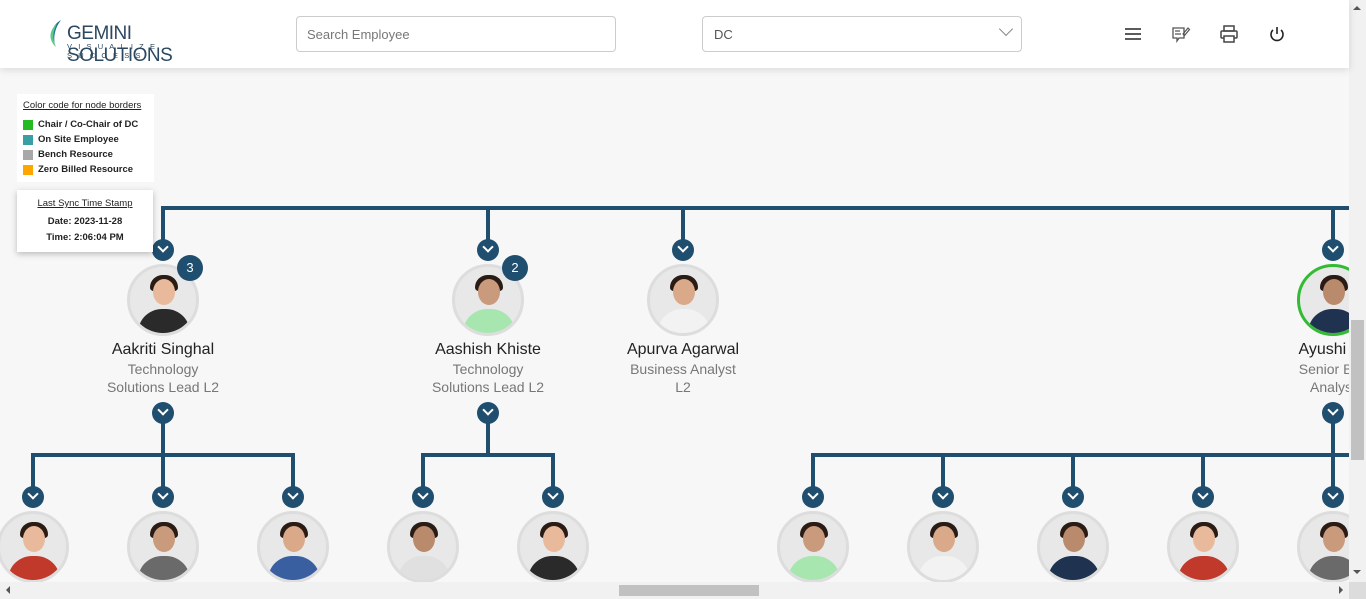 The height and width of the screenshot is (599, 1366). I want to click on employee-name: Aakriti Singhal, so click(163, 349).